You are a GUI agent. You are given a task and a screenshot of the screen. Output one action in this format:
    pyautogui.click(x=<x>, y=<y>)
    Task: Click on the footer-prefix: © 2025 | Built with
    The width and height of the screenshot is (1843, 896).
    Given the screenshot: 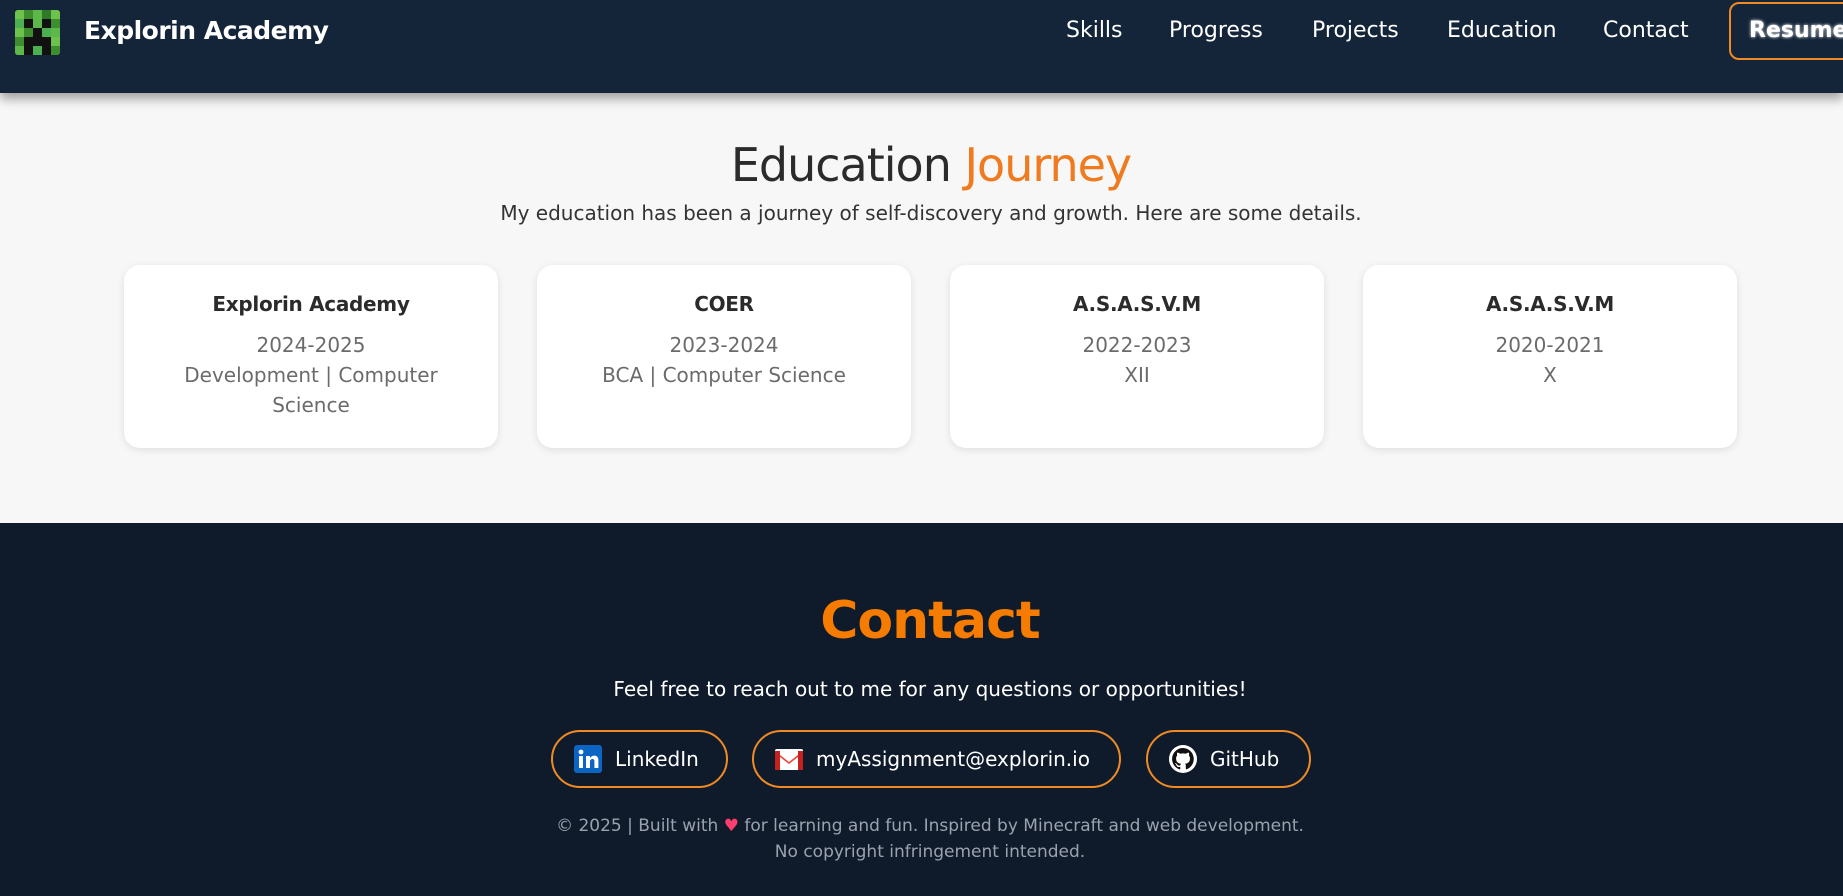 What is the action you would take?
    pyautogui.click(x=637, y=826)
    